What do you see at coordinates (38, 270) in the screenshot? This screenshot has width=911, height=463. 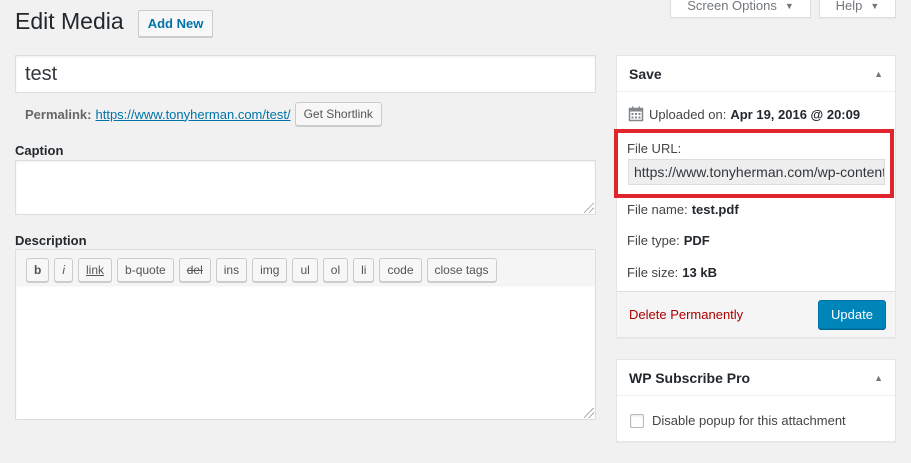 I see `qt-bold-button: b` at bounding box center [38, 270].